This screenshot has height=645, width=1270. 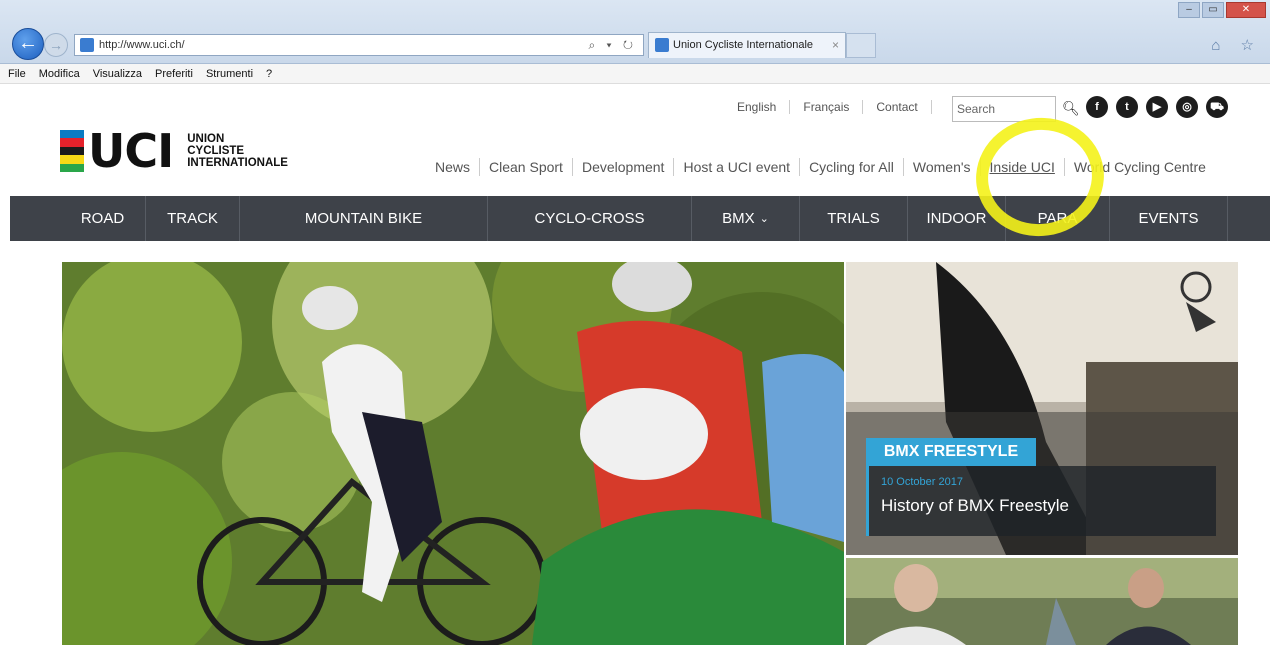 I want to click on logo-line-2: CYCLISTE, so click(x=216, y=151).